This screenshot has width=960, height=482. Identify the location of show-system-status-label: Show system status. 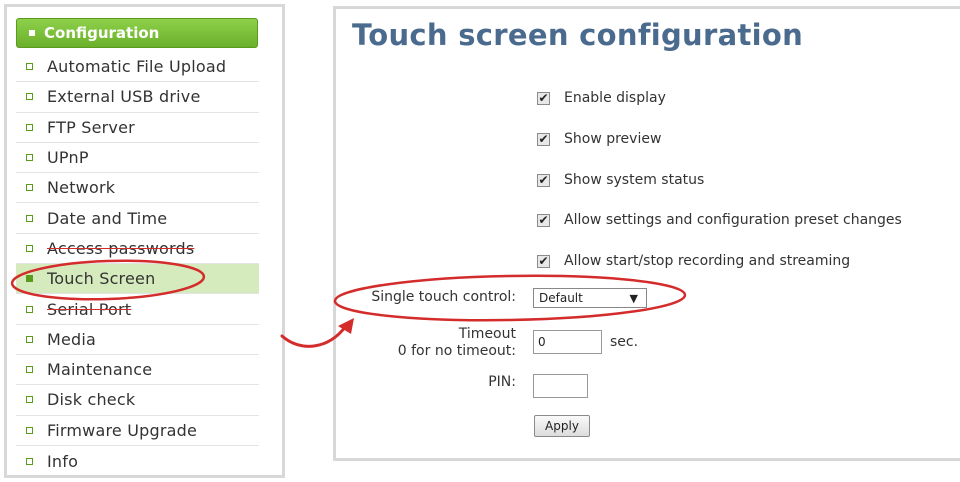
(634, 180).